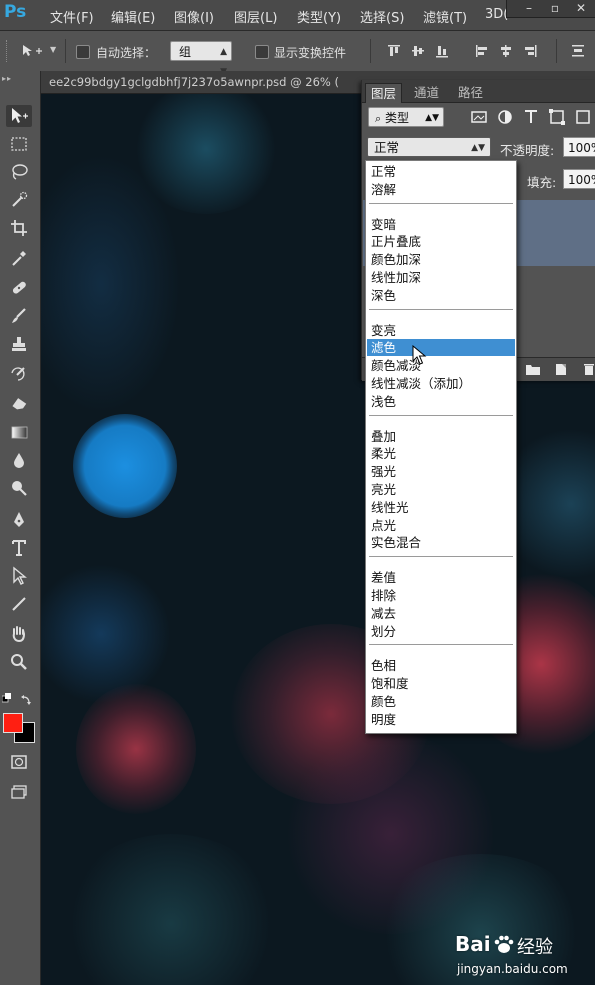 The height and width of the screenshot is (985, 595). I want to click on preset-chevron-down-icon: ▼, so click(53, 49).